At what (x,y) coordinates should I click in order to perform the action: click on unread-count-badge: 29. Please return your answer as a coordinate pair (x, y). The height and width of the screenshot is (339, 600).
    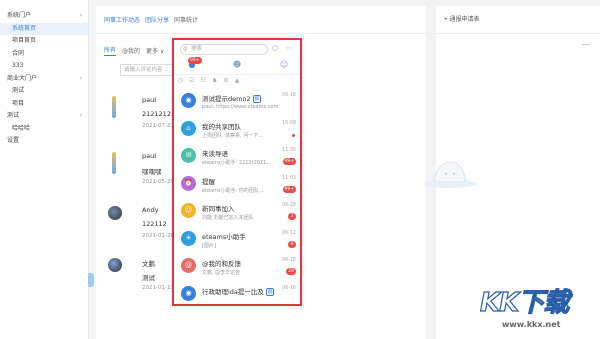
    Looking at the image, I should click on (291, 271).